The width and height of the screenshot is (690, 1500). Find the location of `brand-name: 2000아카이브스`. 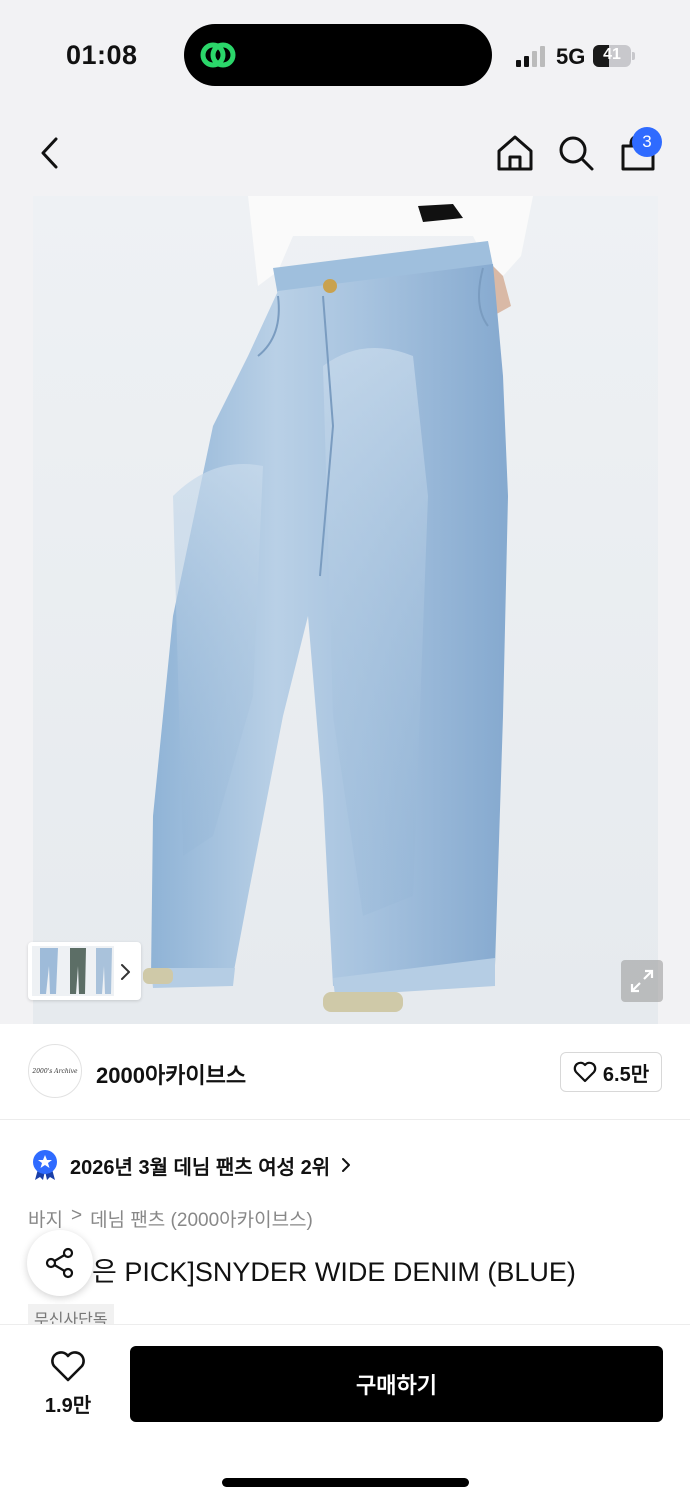

brand-name: 2000아카이브스 is located at coordinates (171, 1074).